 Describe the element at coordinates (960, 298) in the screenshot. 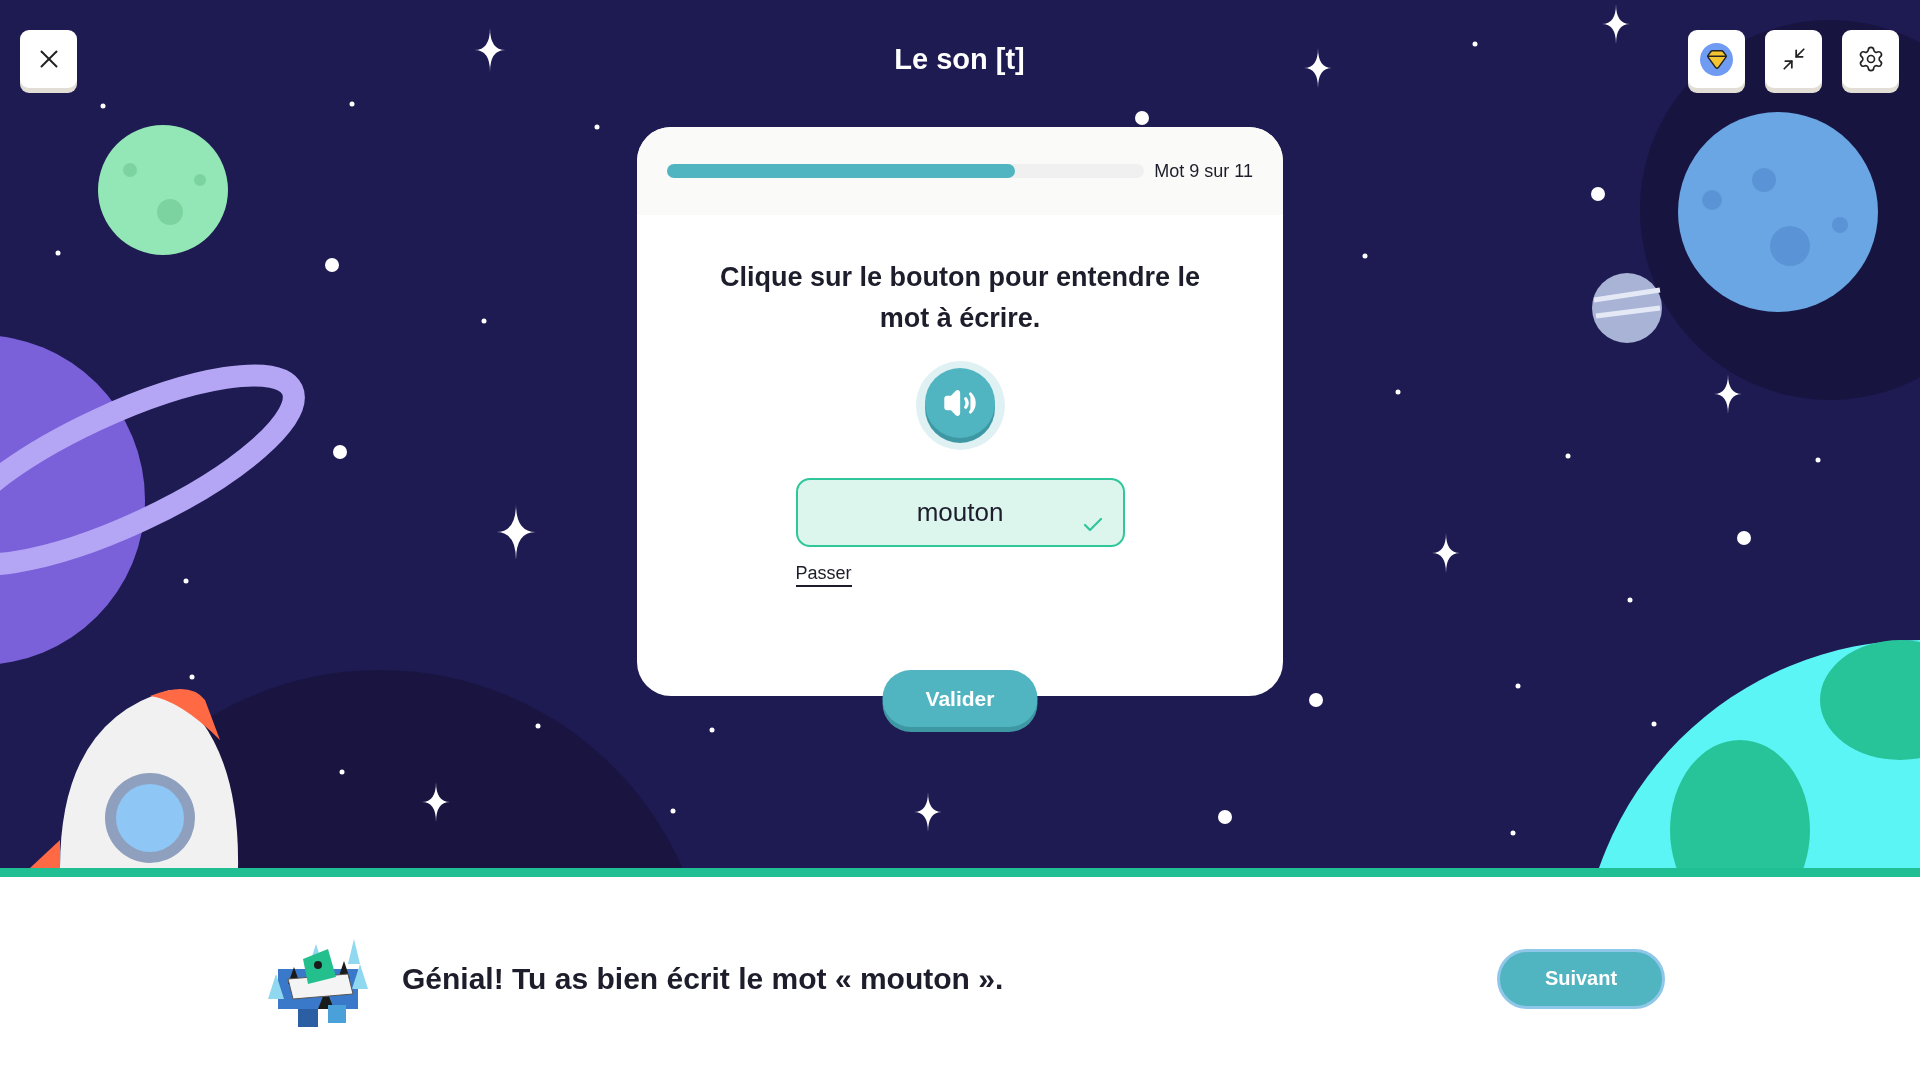

I see `instruction-text: Clique sur le bouton pour entendre le mot à écrire.` at that location.